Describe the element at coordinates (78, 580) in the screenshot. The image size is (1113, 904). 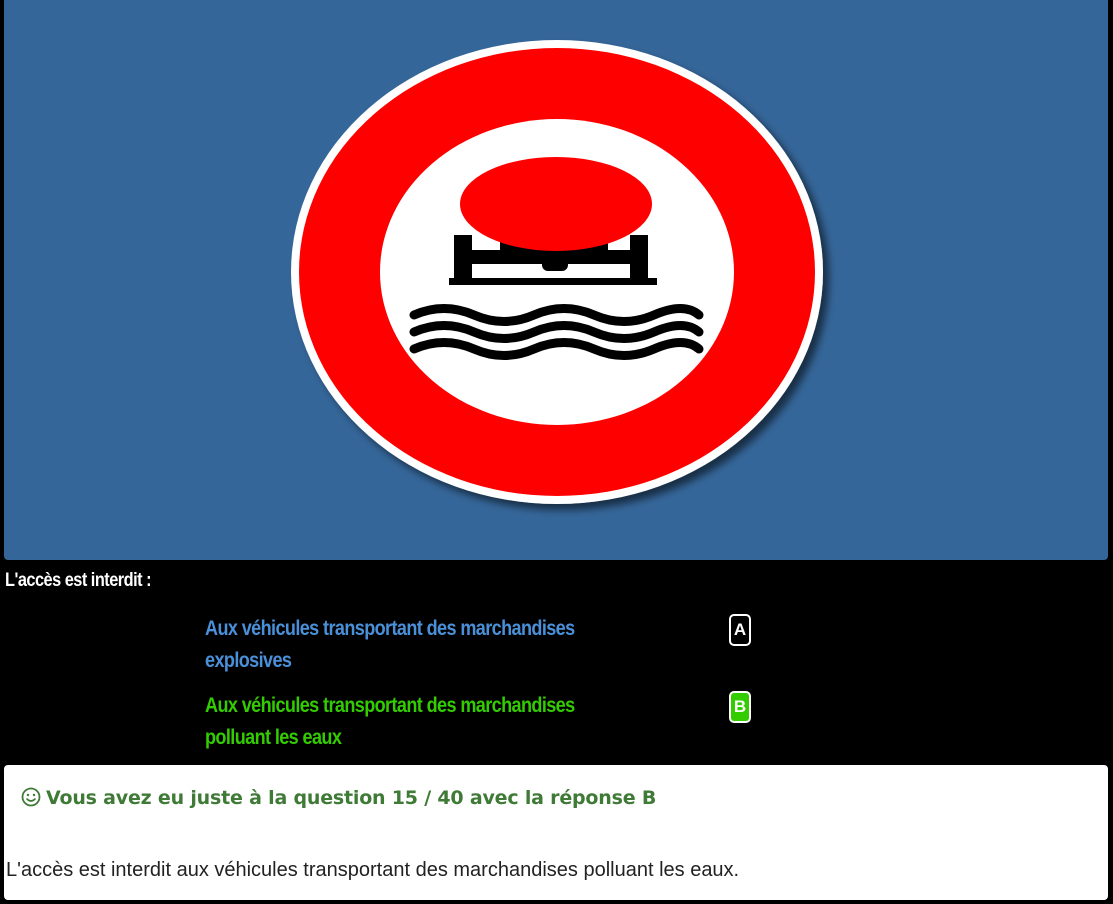
I see `question-text: L'accès est interdit :` at that location.